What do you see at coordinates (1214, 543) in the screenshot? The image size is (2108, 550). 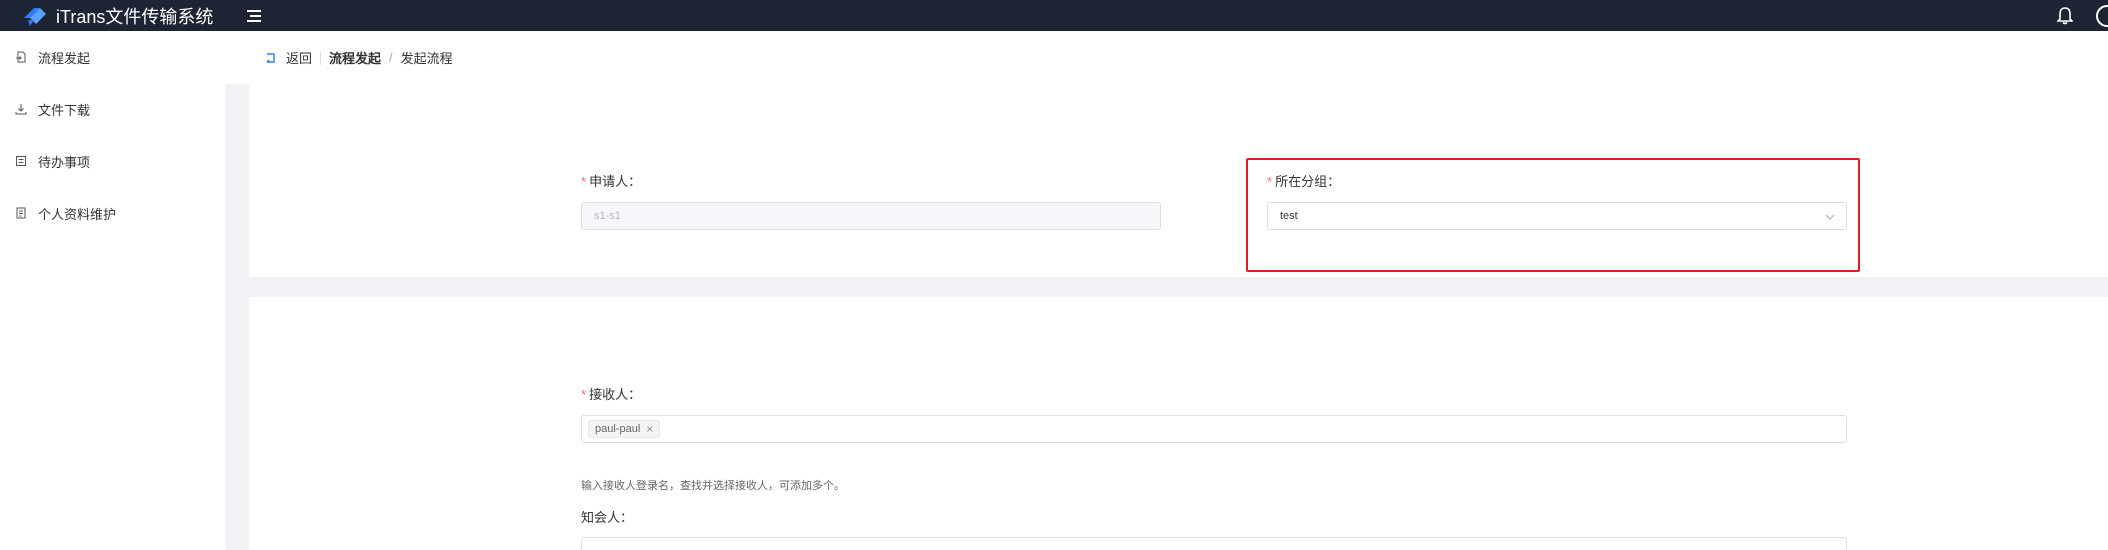 I see `cc-input` at bounding box center [1214, 543].